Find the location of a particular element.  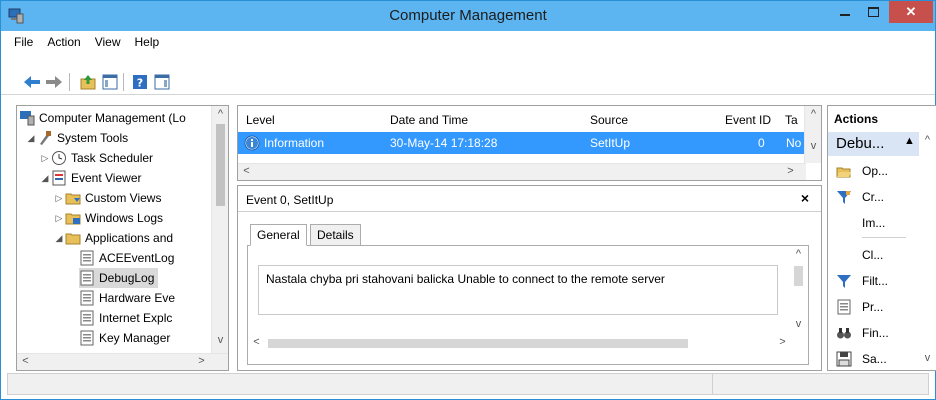

tree-item-label: Key Manager is located at coordinates (135, 338).